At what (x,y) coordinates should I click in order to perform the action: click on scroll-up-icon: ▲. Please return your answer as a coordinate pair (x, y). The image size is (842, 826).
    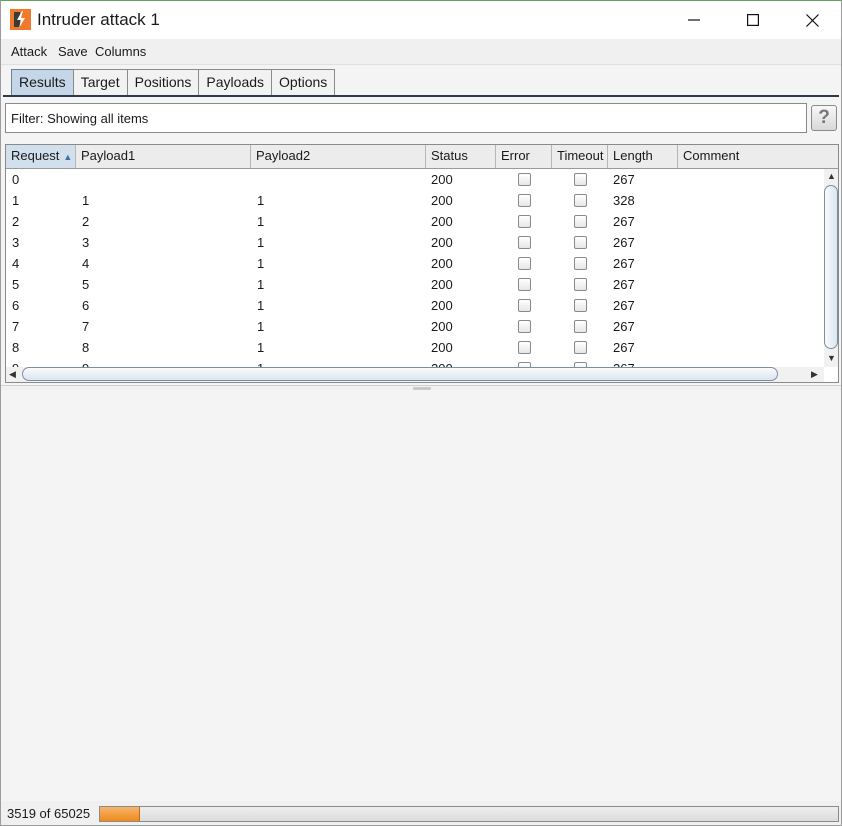
    Looking at the image, I should click on (831, 176).